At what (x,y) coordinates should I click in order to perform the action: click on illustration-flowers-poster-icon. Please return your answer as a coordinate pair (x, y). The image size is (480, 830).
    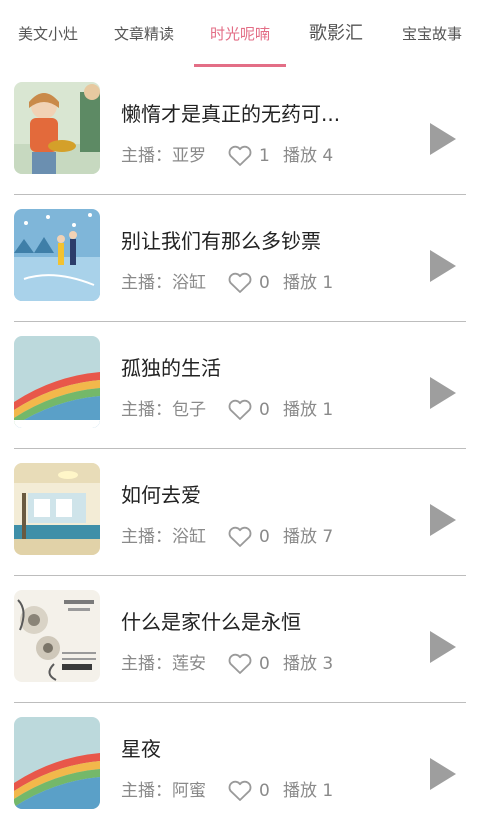
    Looking at the image, I should click on (57, 636).